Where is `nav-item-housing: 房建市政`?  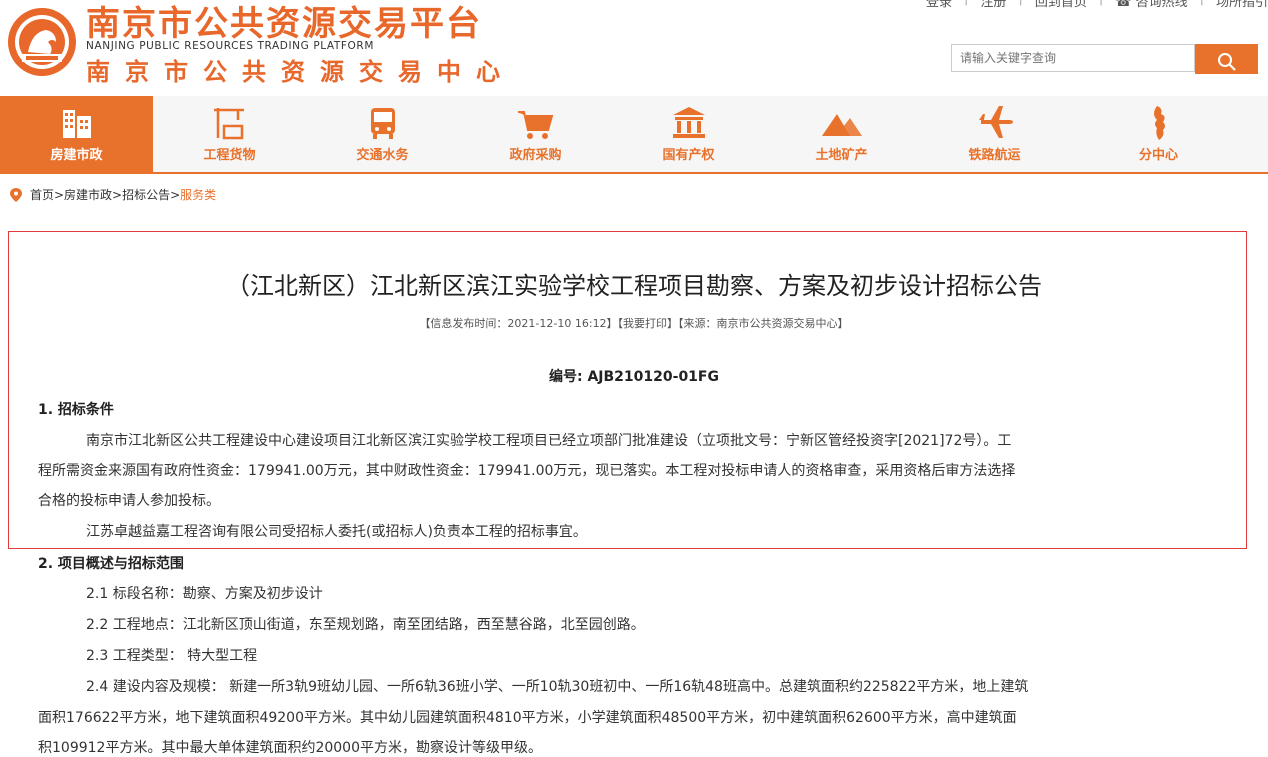 nav-item-housing: 房建市政 is located at coordinates (76, 134).